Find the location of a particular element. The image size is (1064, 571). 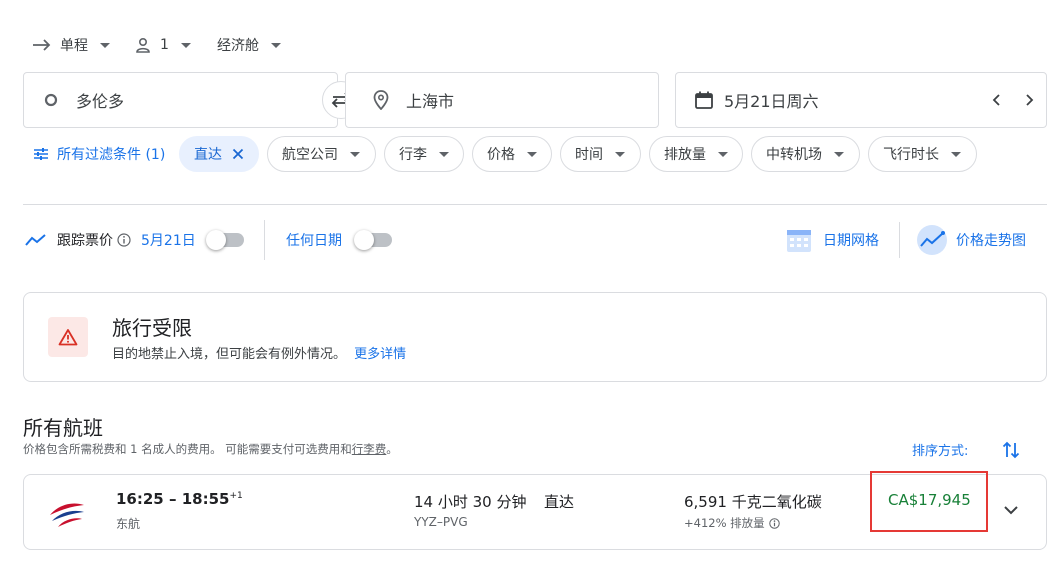

filter-chip-duration: 飞行时长 is located at coordinates (922, 154).